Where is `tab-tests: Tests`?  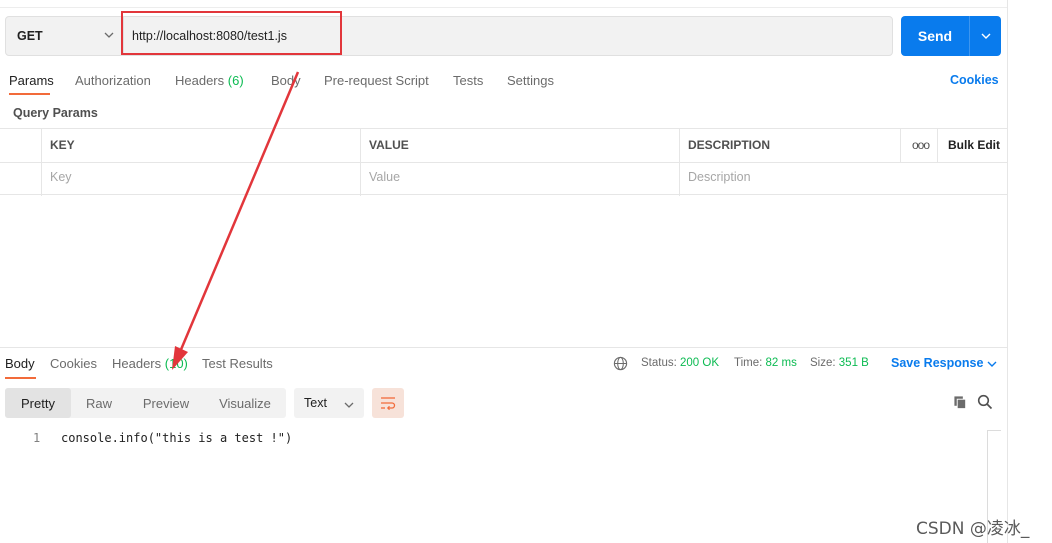 tab-tests: Tests is located at coordinates (468, 80).